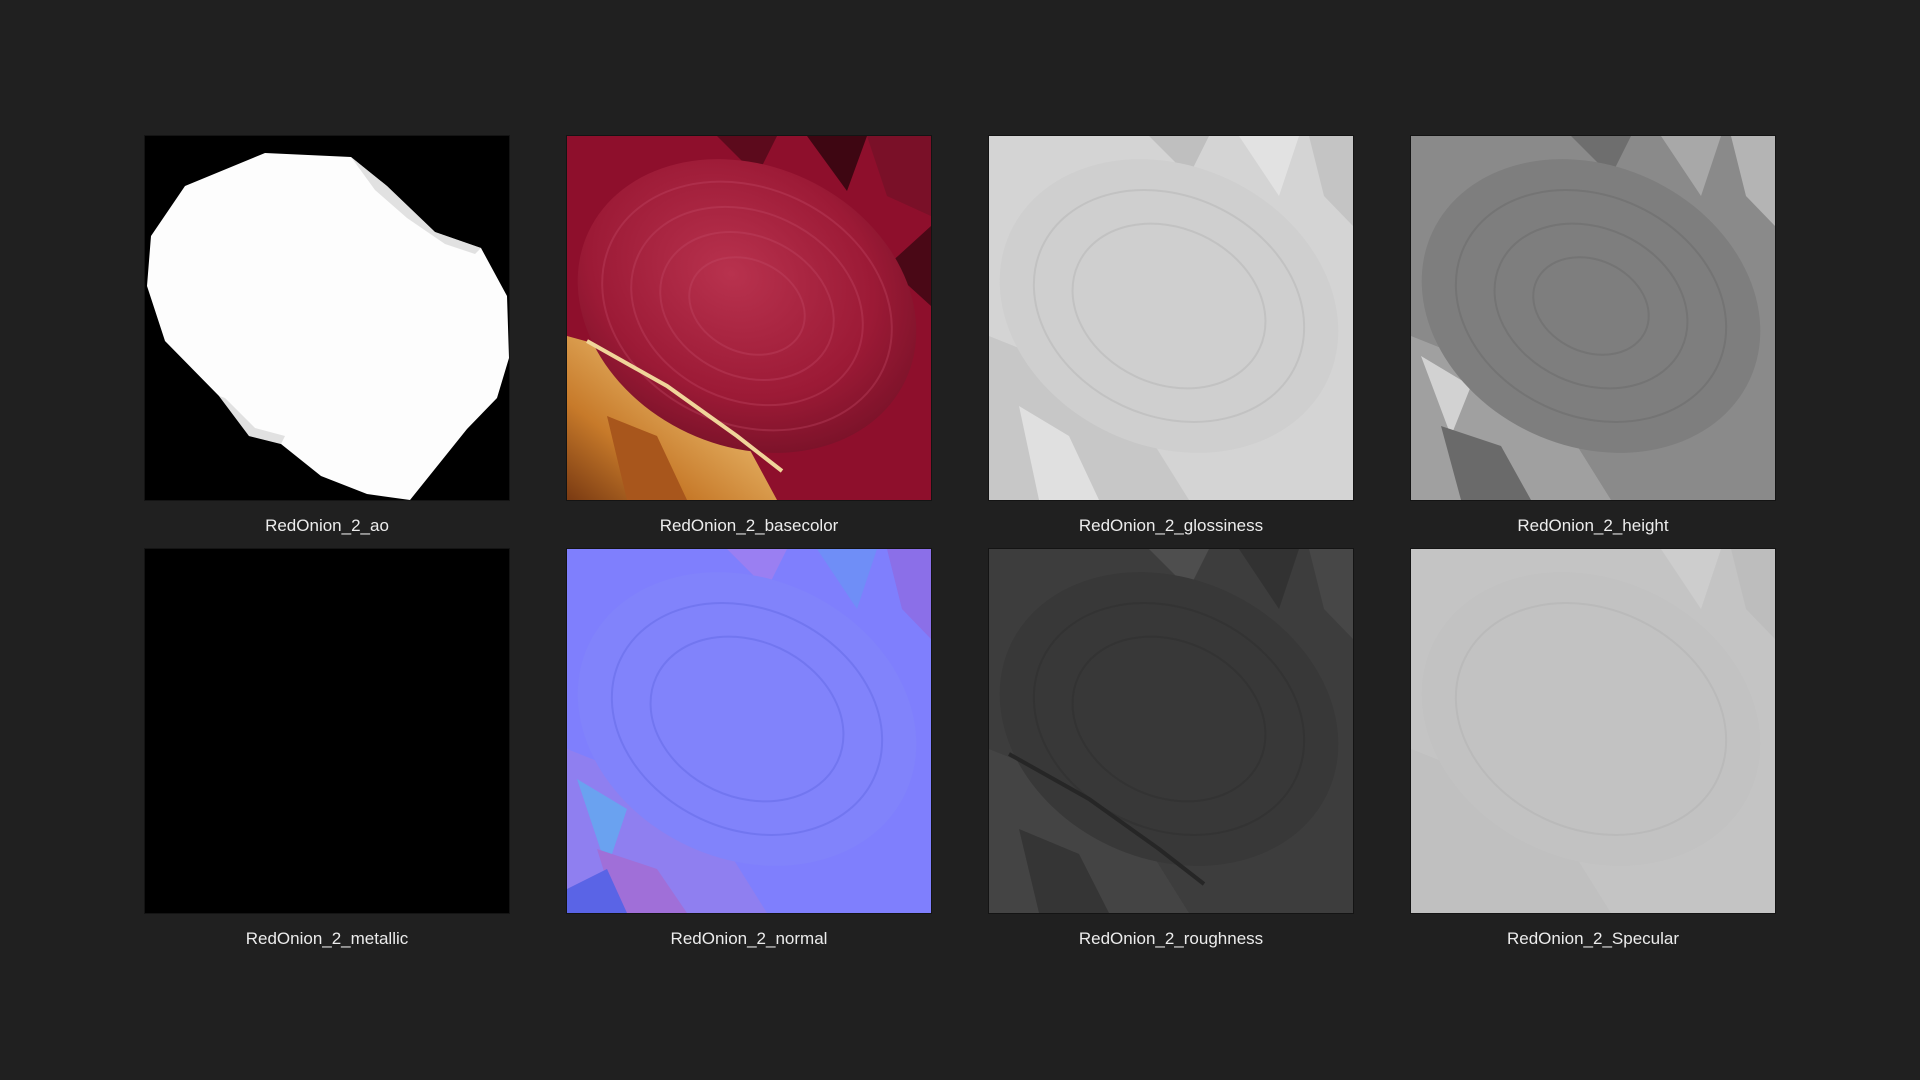  I want to click on roughness-map-thumbnail, so click(1171, 731).